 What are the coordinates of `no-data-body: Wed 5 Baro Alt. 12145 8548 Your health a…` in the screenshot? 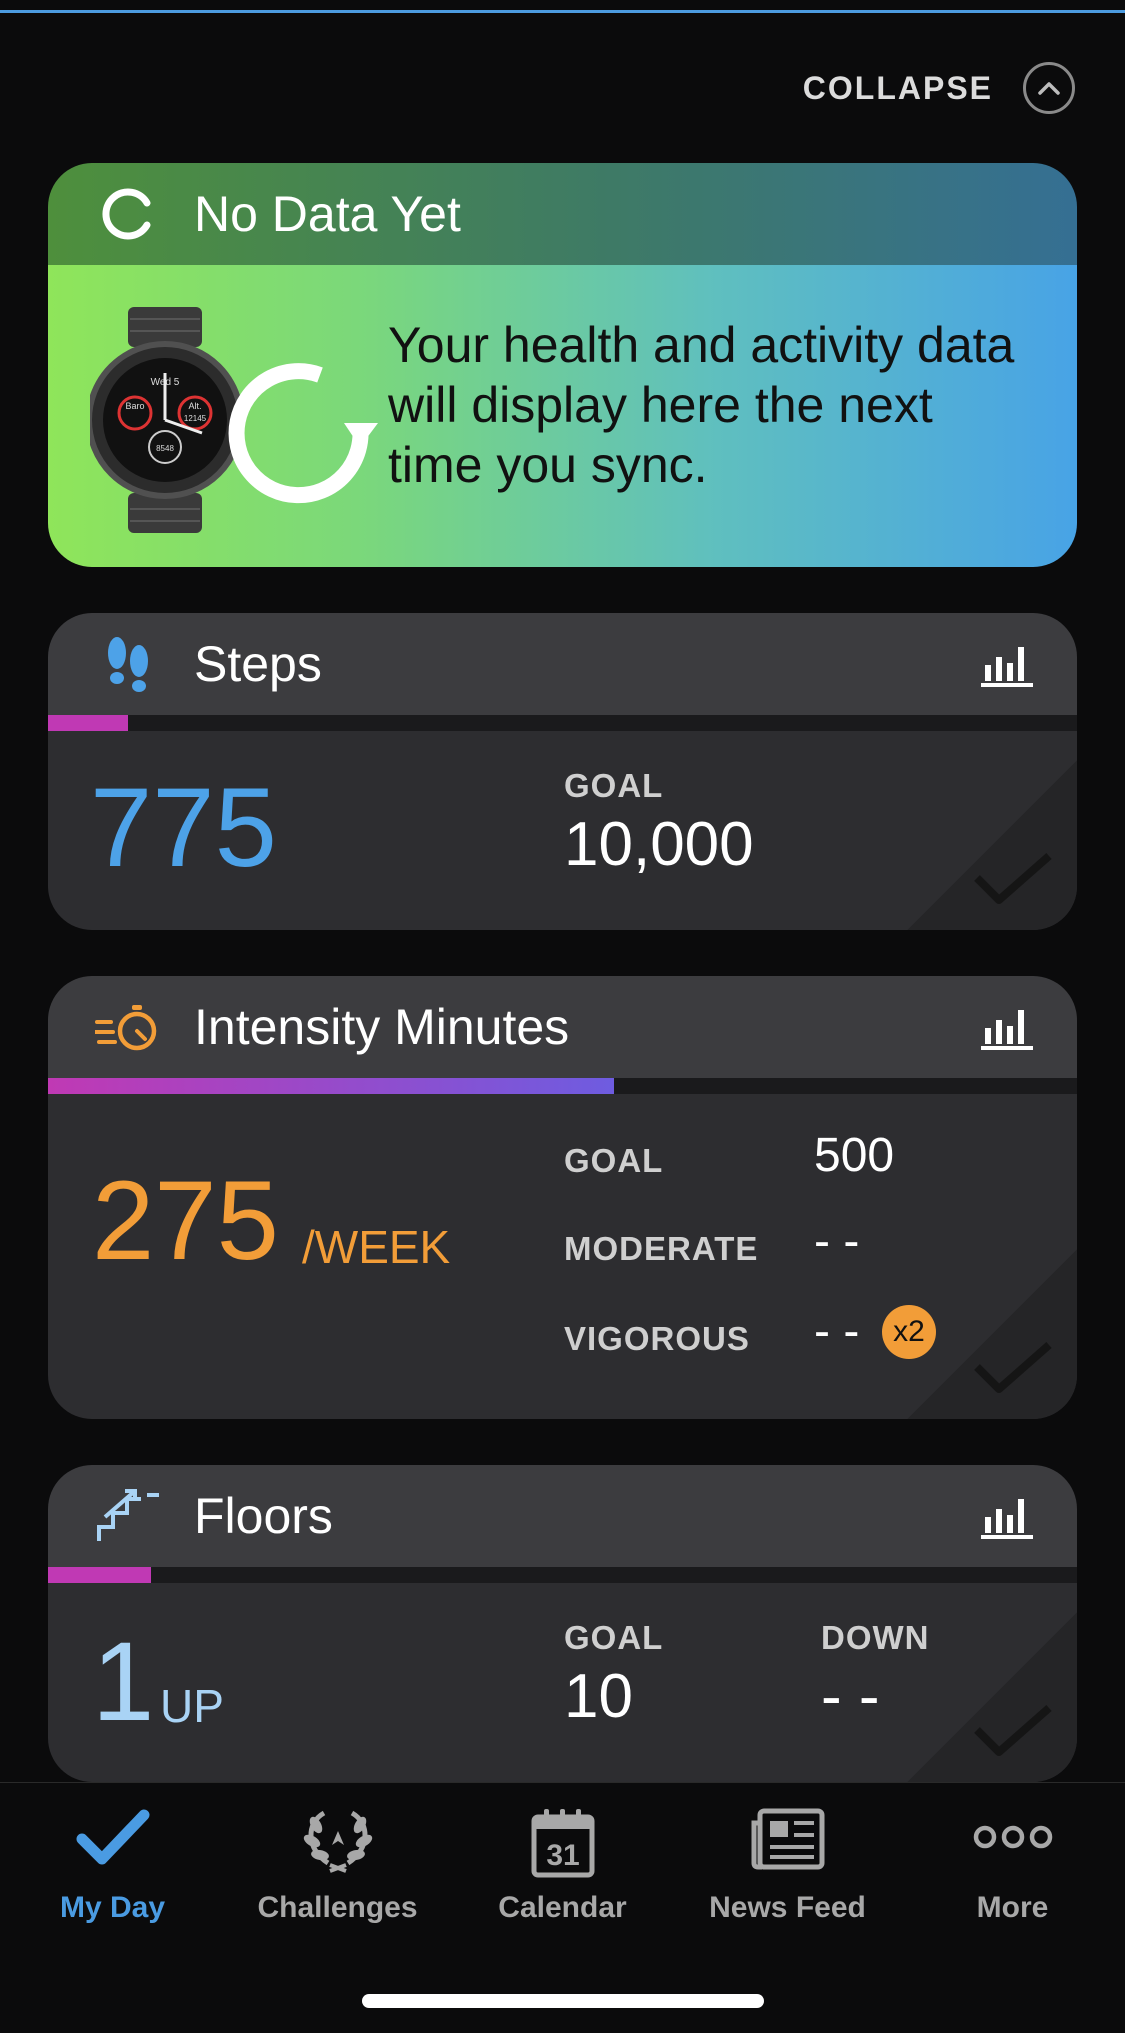 It's located at (562, 416).